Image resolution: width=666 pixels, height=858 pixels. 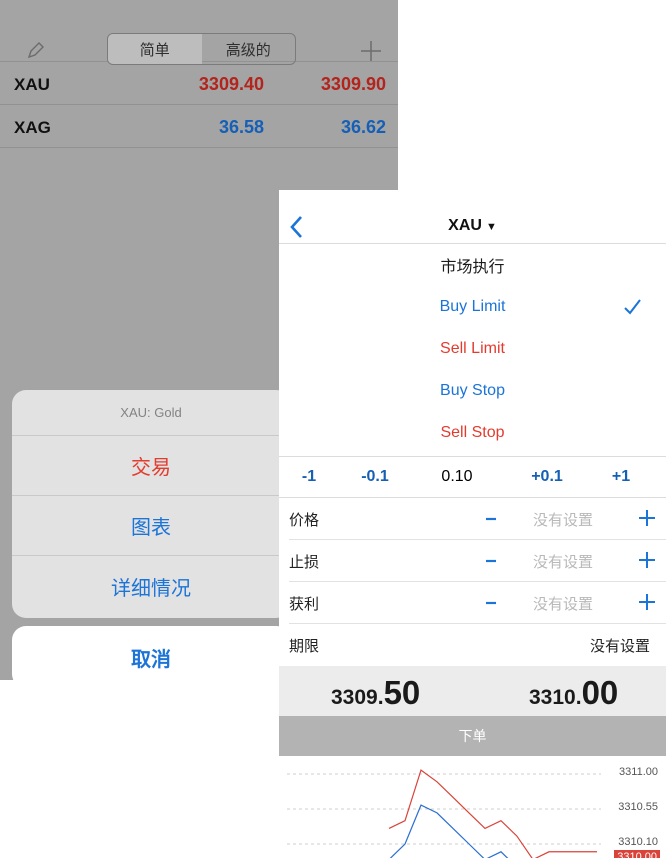 What do you see at coordinates (375, 477) in the screenshot?
I see `volume-dec-01-button: -0.1` at bounding box center [375, 477].